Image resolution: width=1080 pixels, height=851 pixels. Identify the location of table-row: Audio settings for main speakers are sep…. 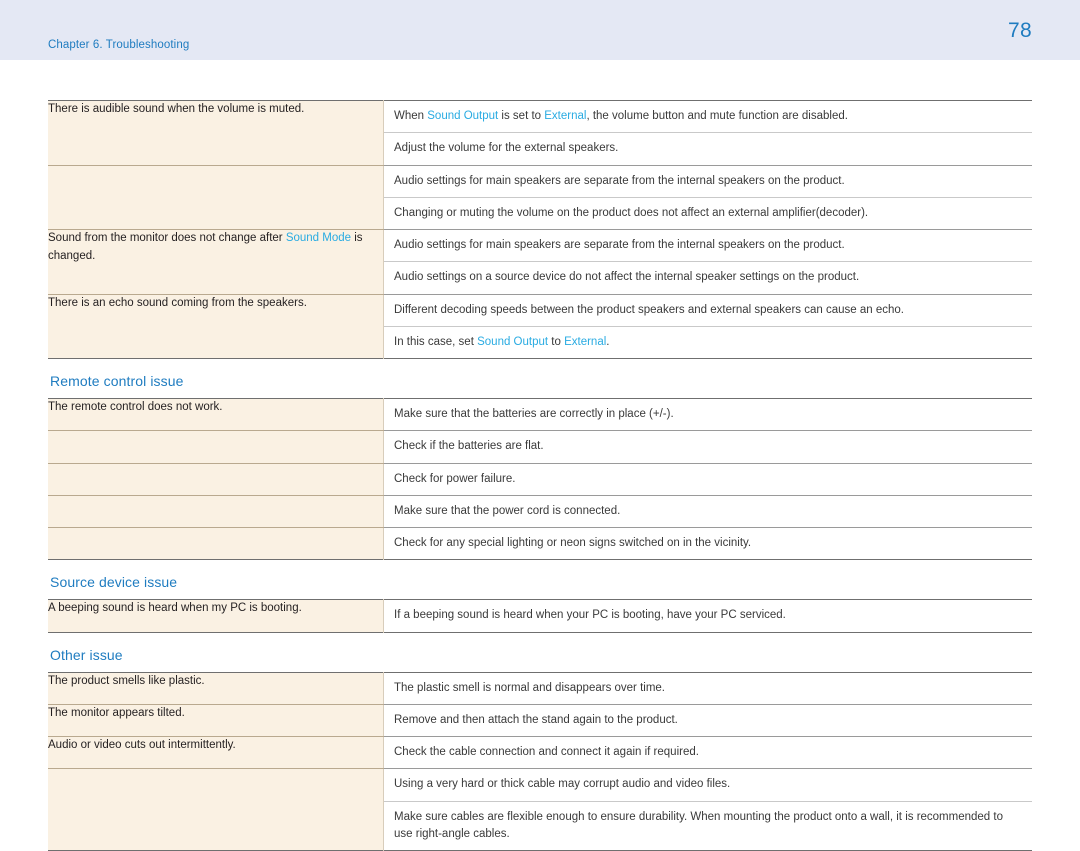
(540, 197).